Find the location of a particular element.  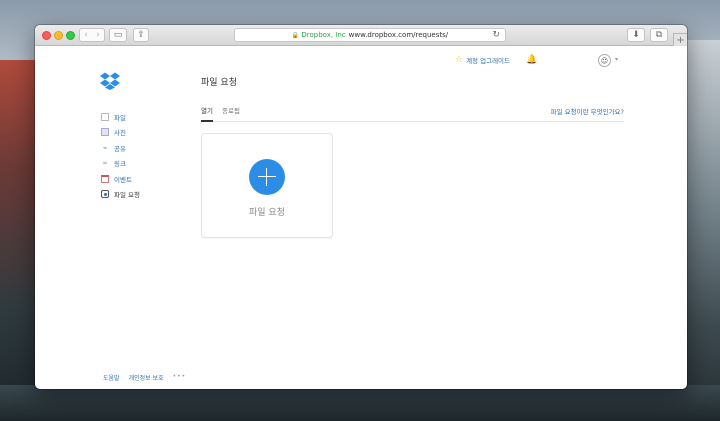

window-close-button is located at coordinates (46, 35).